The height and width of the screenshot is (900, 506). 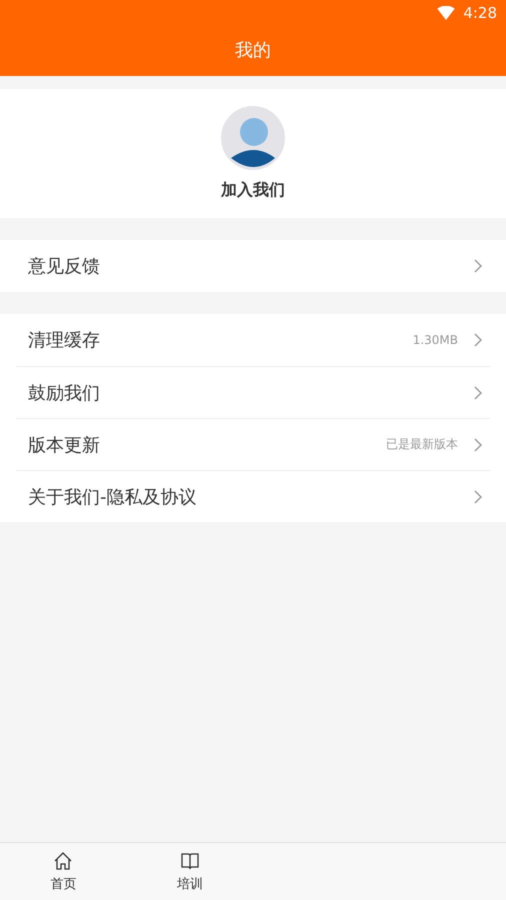 What do you see at coordinates (253, 266) in the screenshot?
I see `menu-item: 意见反馈` at bounding box center [253, 266].